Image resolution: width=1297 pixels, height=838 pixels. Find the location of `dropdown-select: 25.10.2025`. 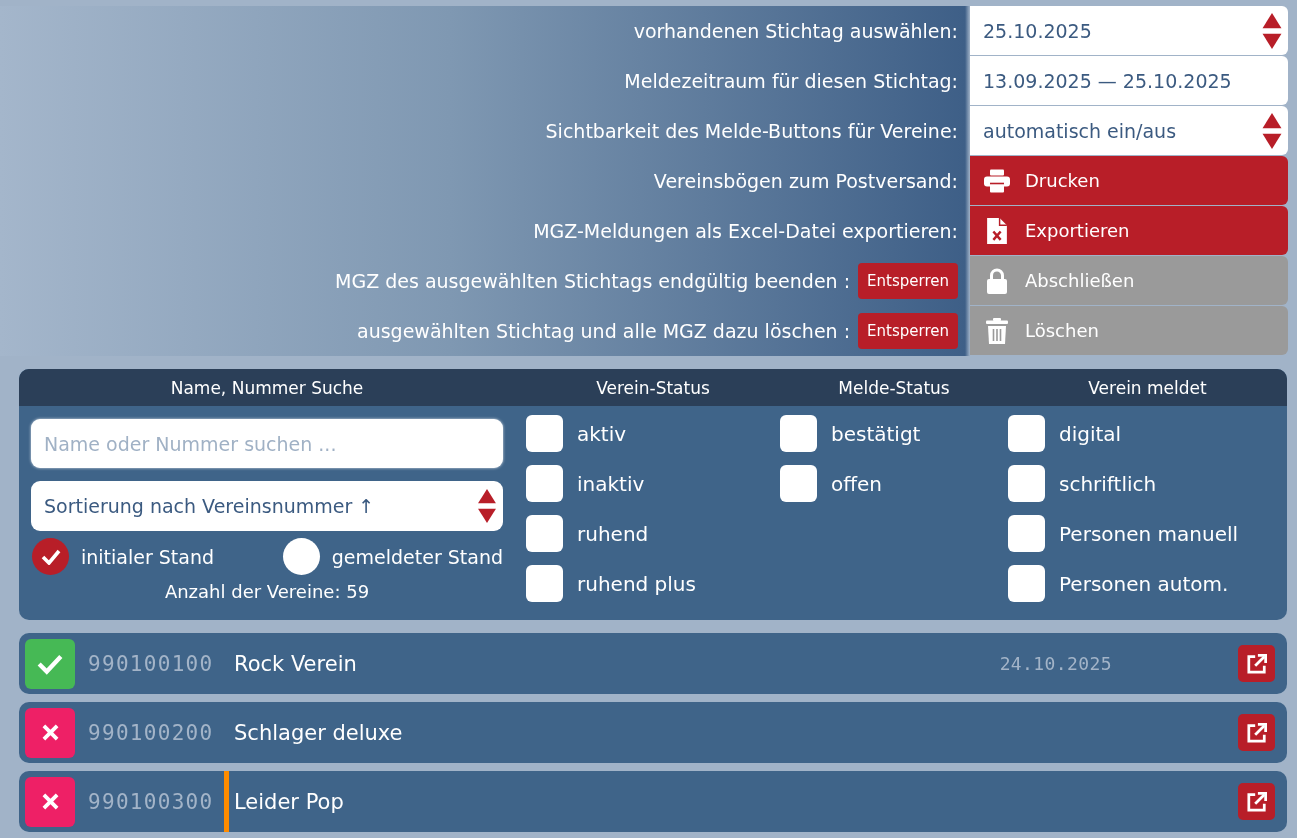

dropdown-select: 25.10.2025 is located at coordinates (1129, 30).